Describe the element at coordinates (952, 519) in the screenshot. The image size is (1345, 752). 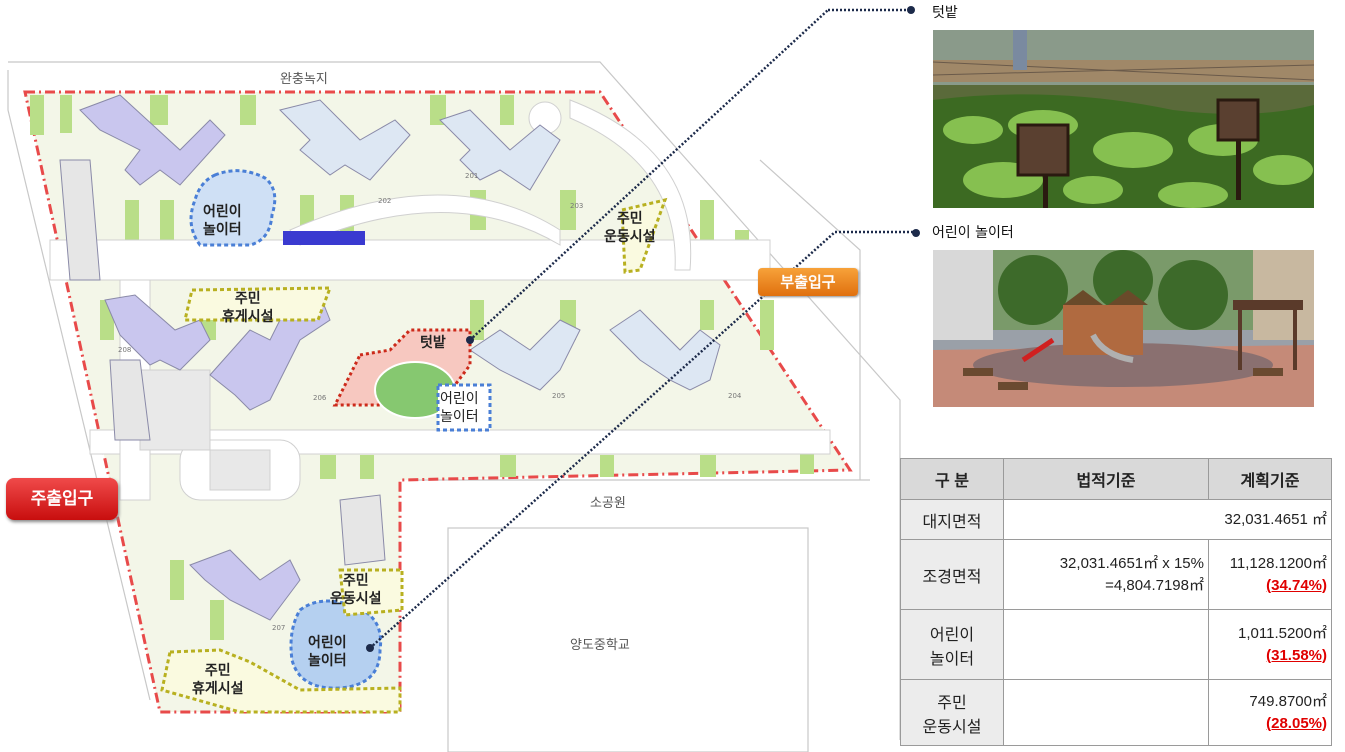
I see `row-label: 대지면적` at that location.